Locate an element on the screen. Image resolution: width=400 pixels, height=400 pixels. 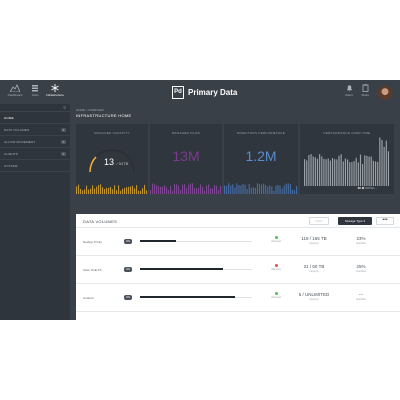
nav-tasks-label: Tasks is located at coordinates (365, 95).